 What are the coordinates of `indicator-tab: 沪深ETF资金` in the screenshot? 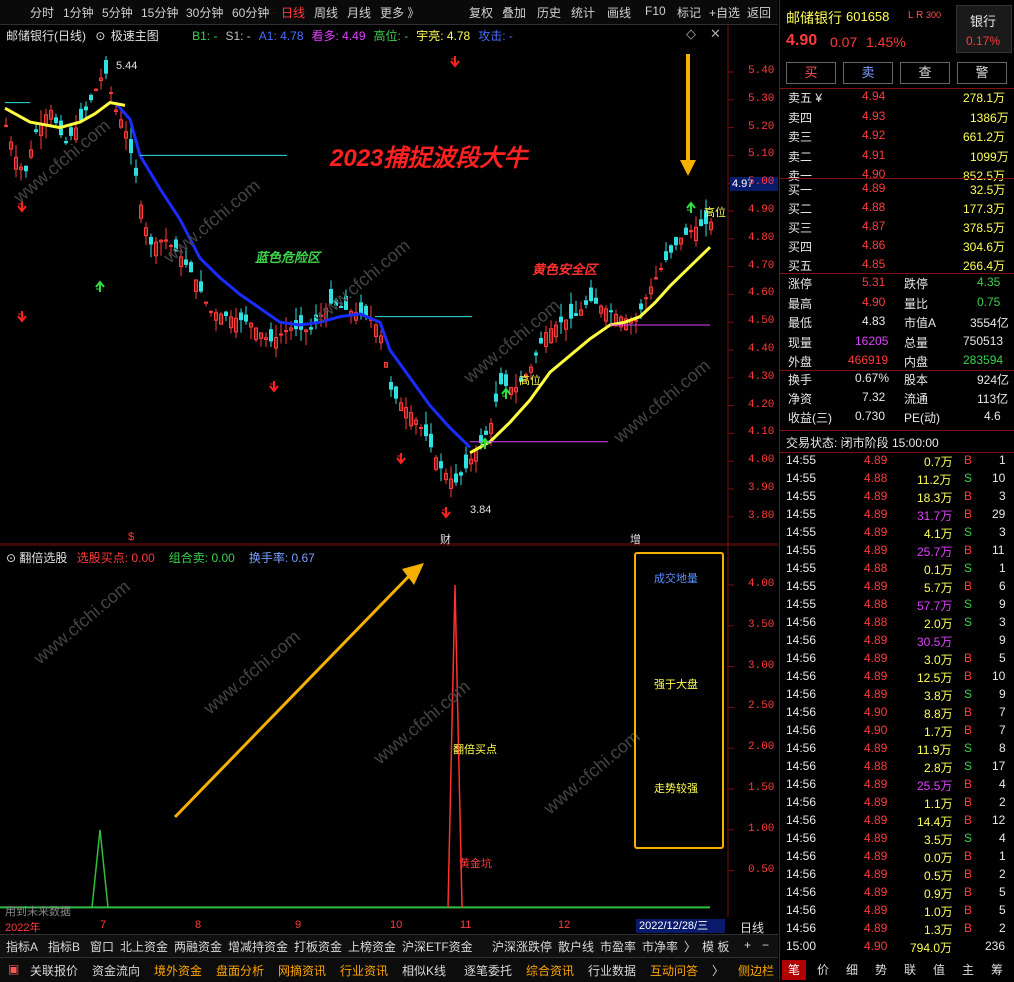 It's located at (437, 946).